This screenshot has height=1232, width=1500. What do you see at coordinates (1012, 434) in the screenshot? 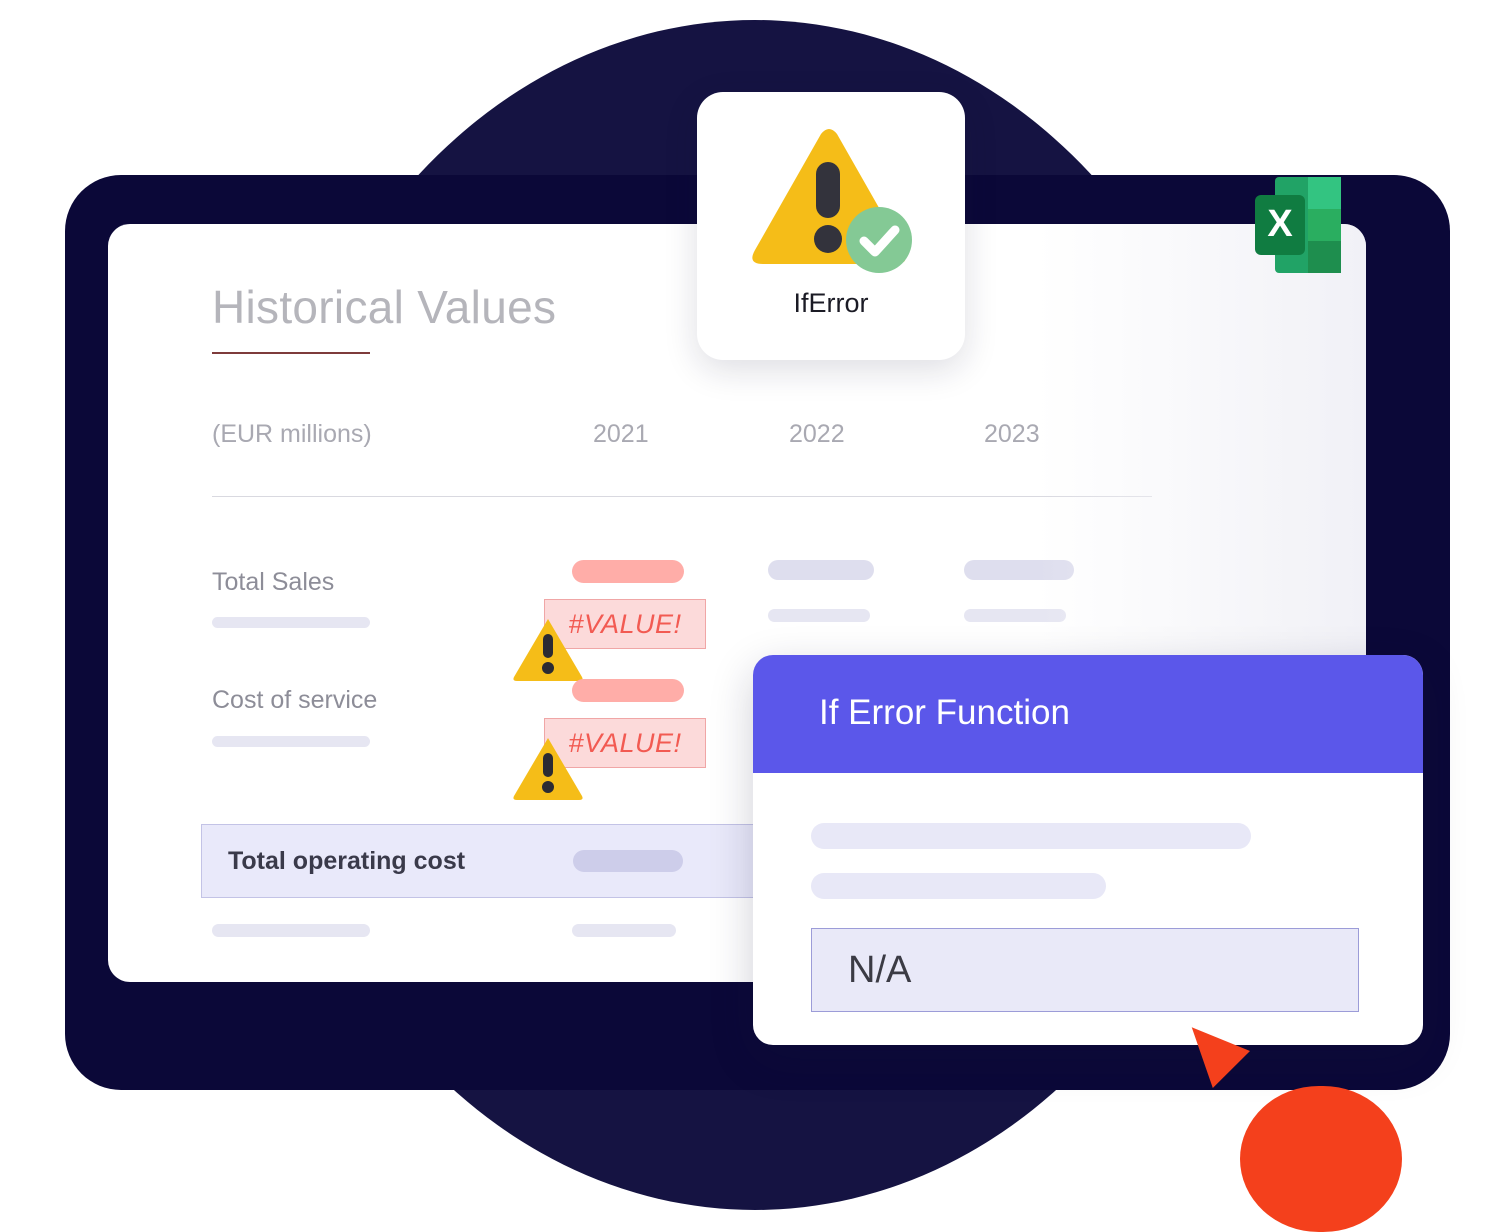
I see `table-header-2023: 2023` at bounding box center [1012, 434].